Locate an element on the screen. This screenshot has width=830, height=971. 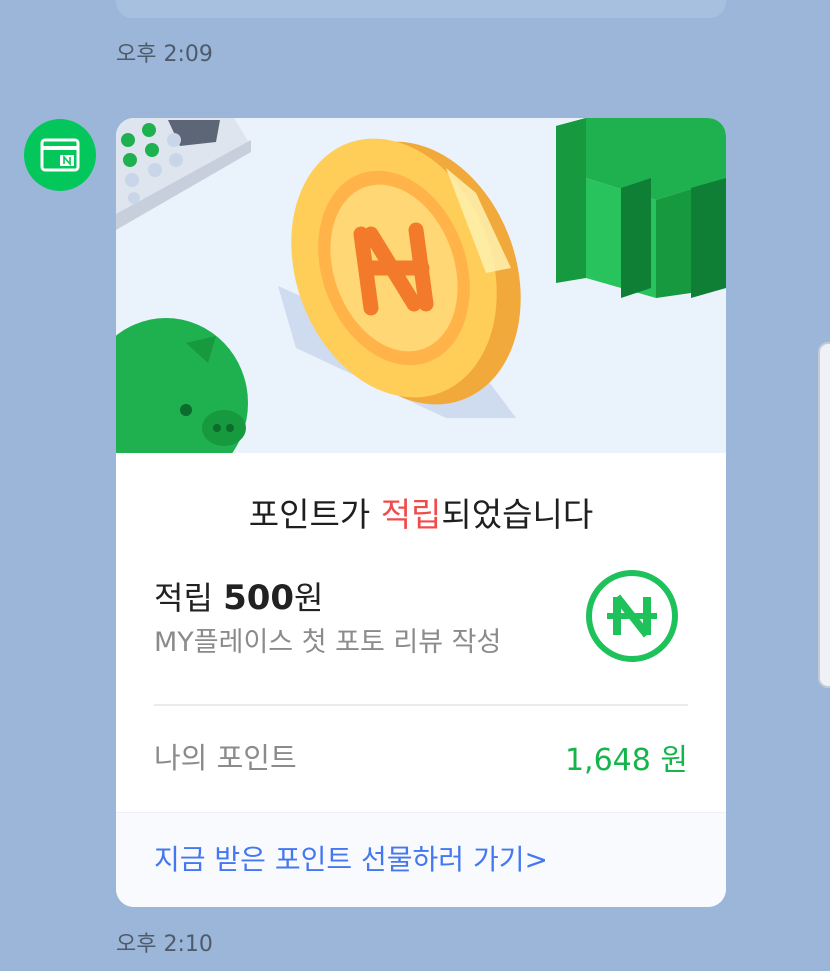
highlight-word: 적립 is located at coordinates (411, 514).